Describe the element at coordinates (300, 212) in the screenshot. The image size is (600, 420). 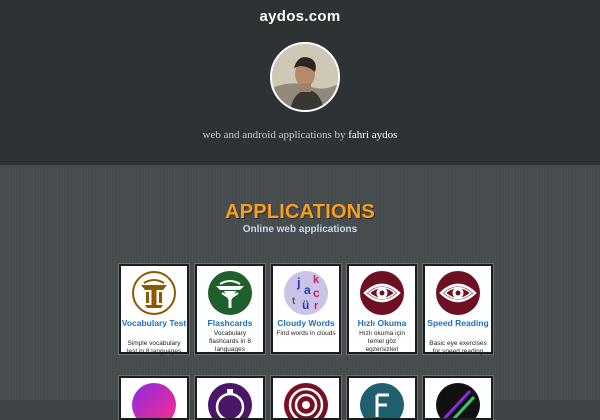
I see `section-title: APPLICATIONS` at that location.